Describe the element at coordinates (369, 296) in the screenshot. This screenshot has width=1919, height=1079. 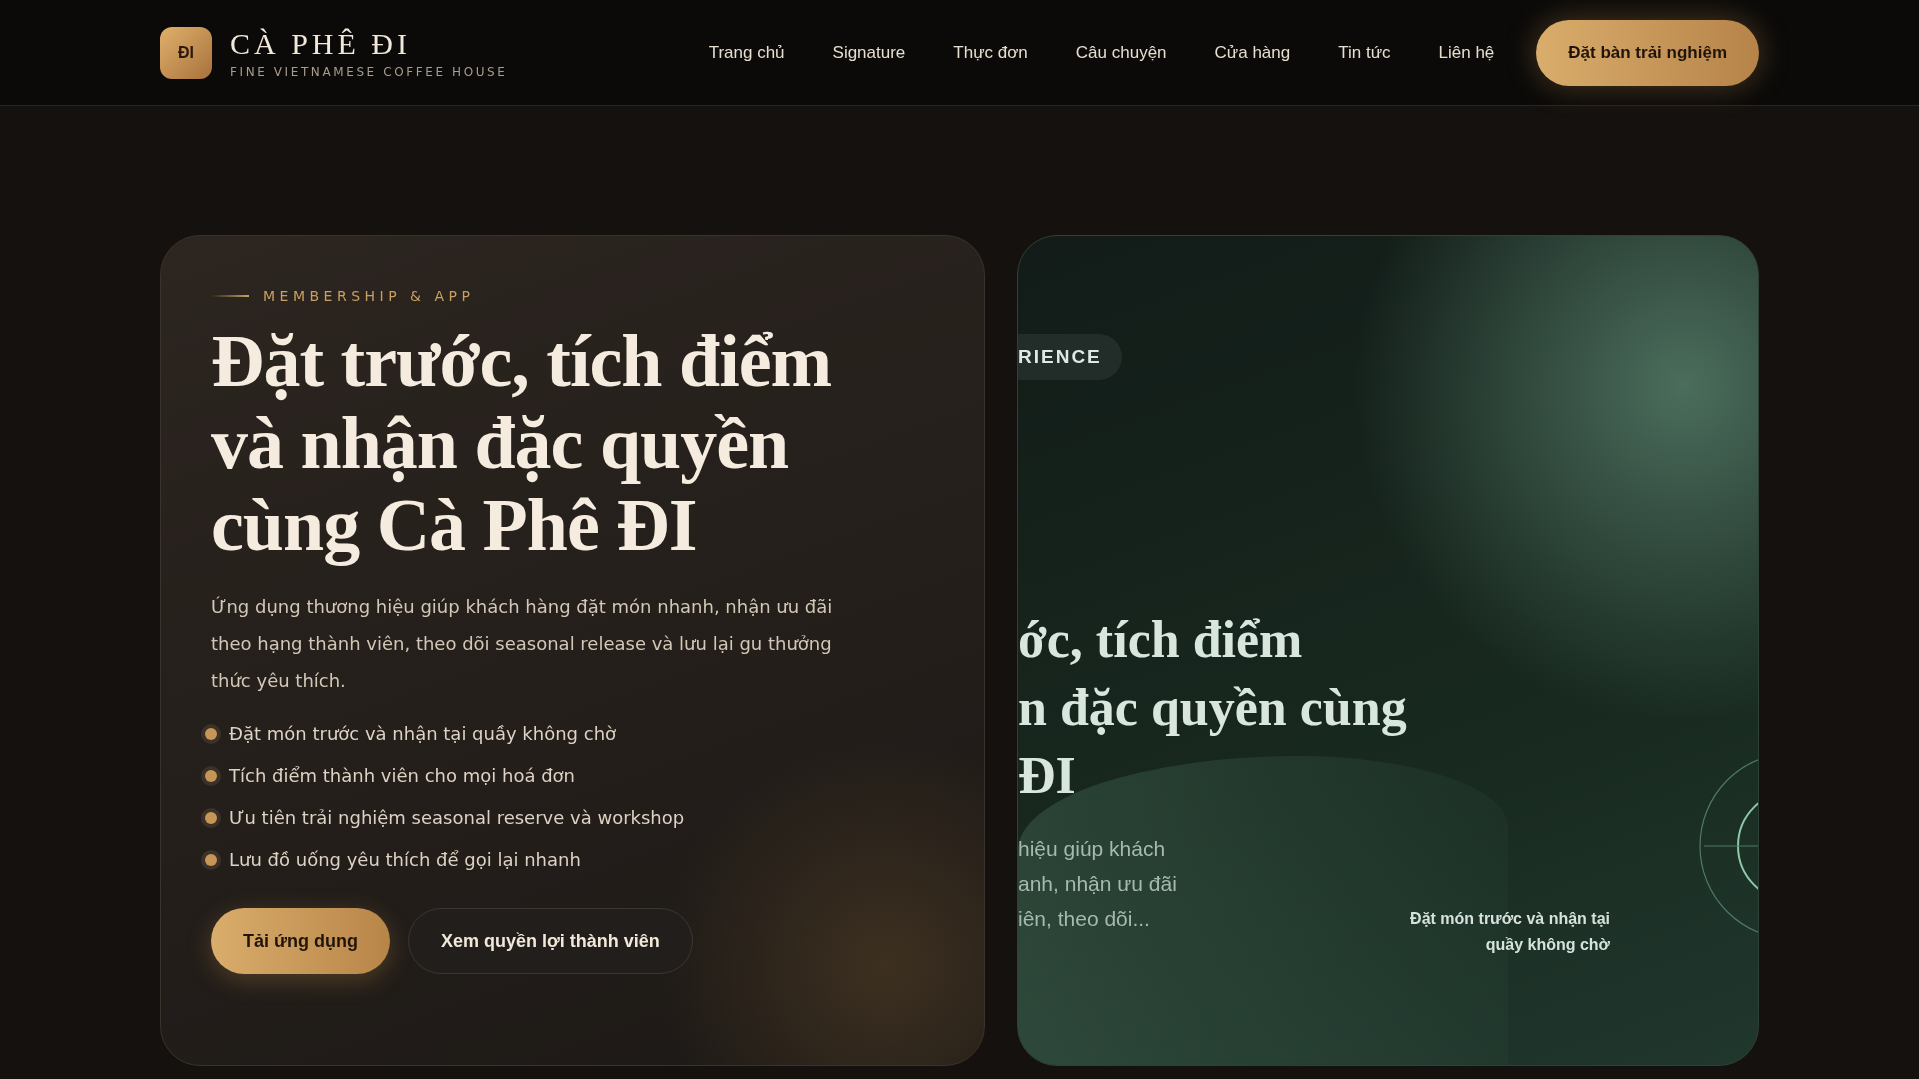
I see `section-eyebrow: MEMBERSHIP & APP` at that location.